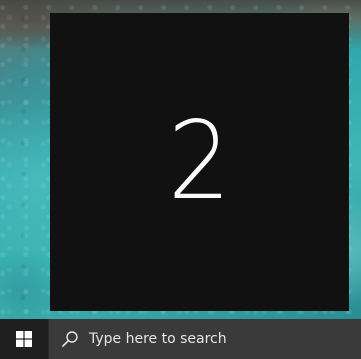  I want to click on display-number: 2, so click(199, 161).